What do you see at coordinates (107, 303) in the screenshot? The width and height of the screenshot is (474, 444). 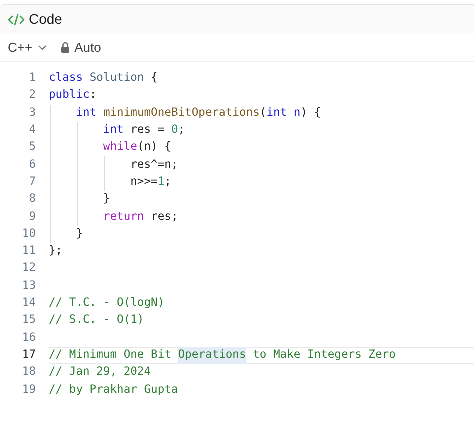 I see `code-comment: // T.C. - O(logN)` at bounding box center [107, 303].